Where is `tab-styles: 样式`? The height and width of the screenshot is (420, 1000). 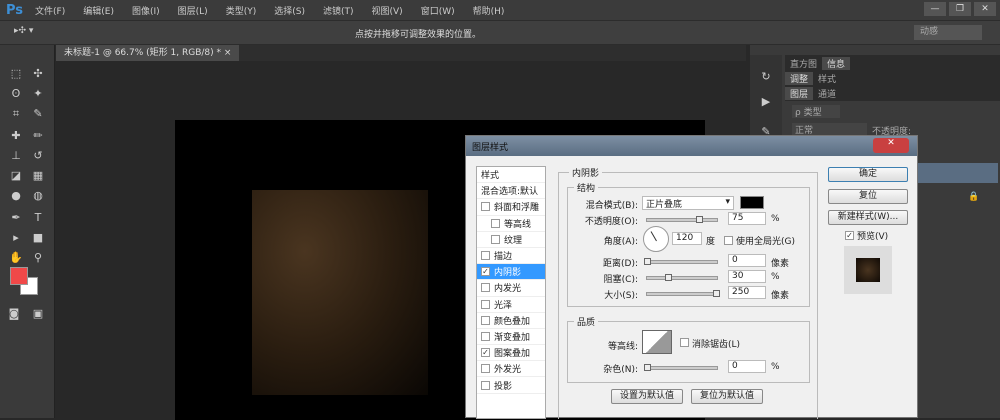 tab-styles: 样式 is located at coordinates (827, 78).